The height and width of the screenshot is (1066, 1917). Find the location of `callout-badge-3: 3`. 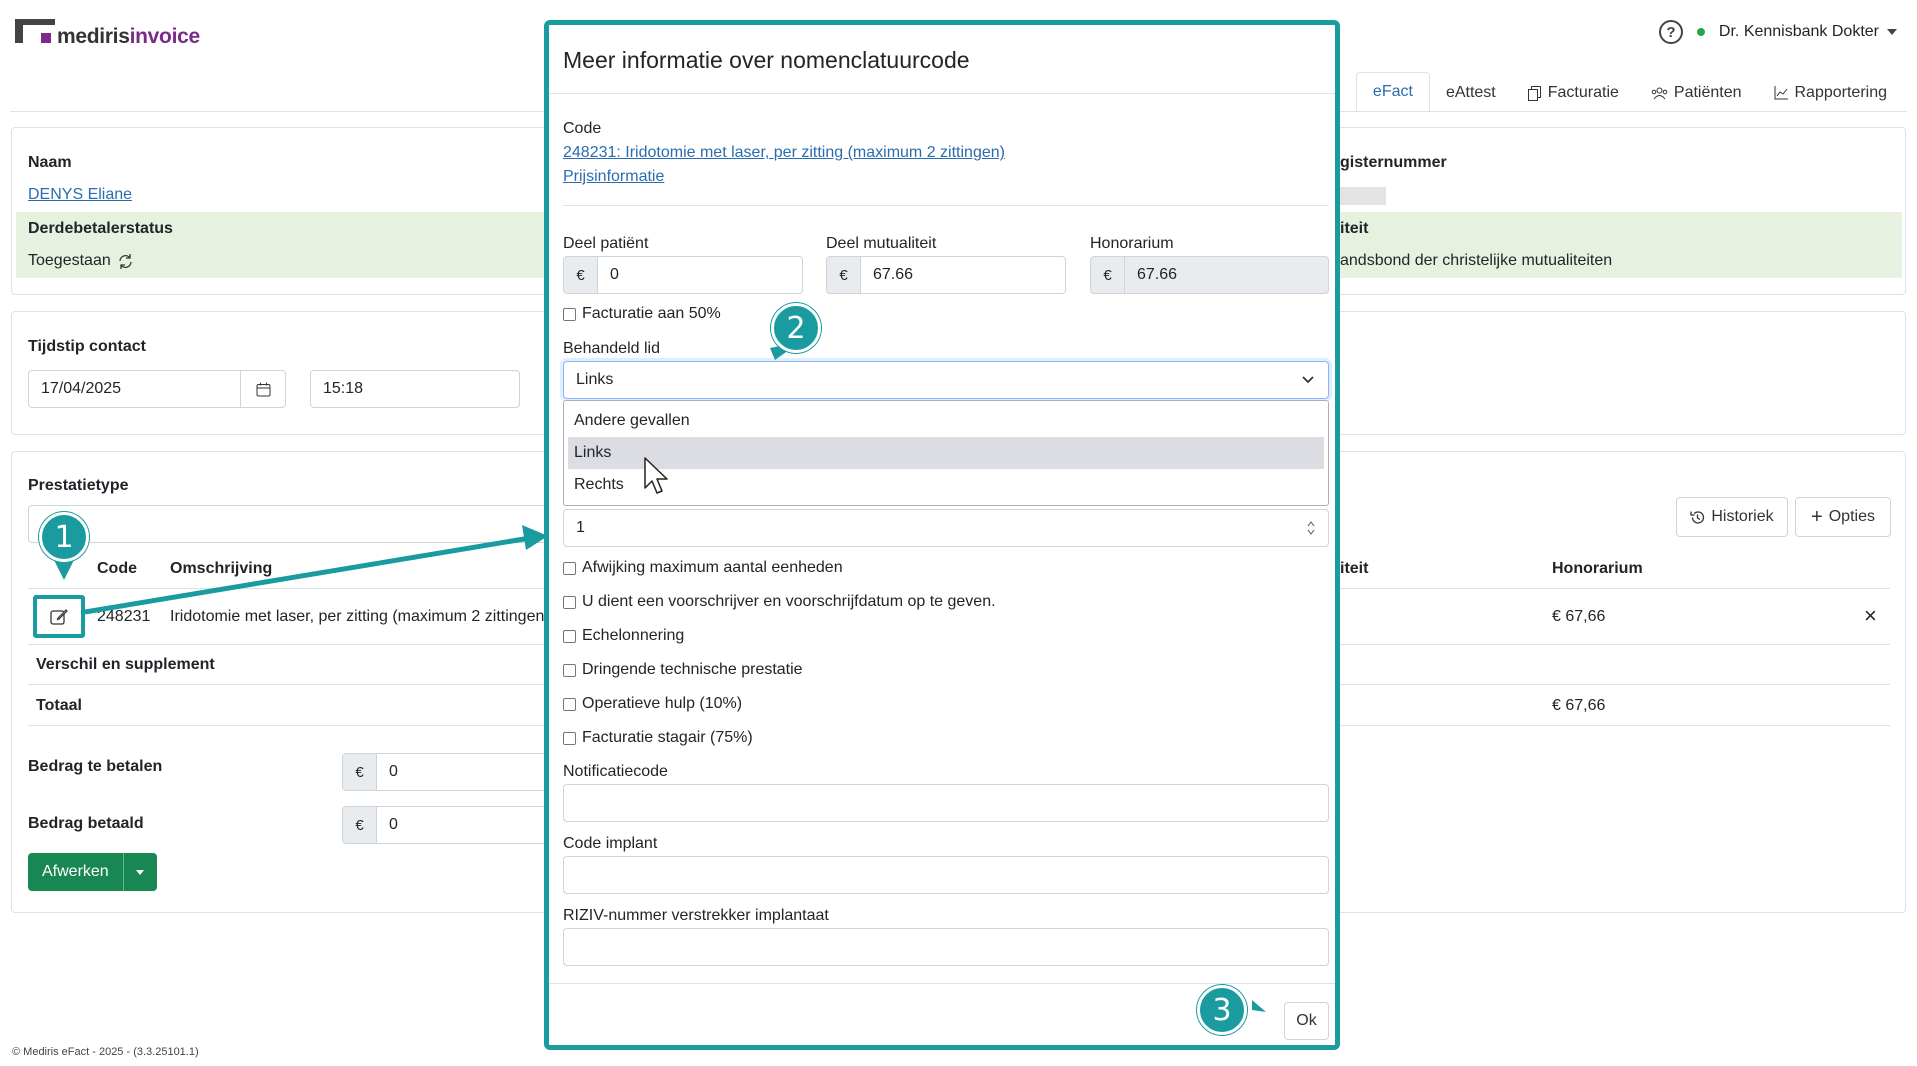

callout-badge-3: 3 is located at coordinates (1222, 1010).